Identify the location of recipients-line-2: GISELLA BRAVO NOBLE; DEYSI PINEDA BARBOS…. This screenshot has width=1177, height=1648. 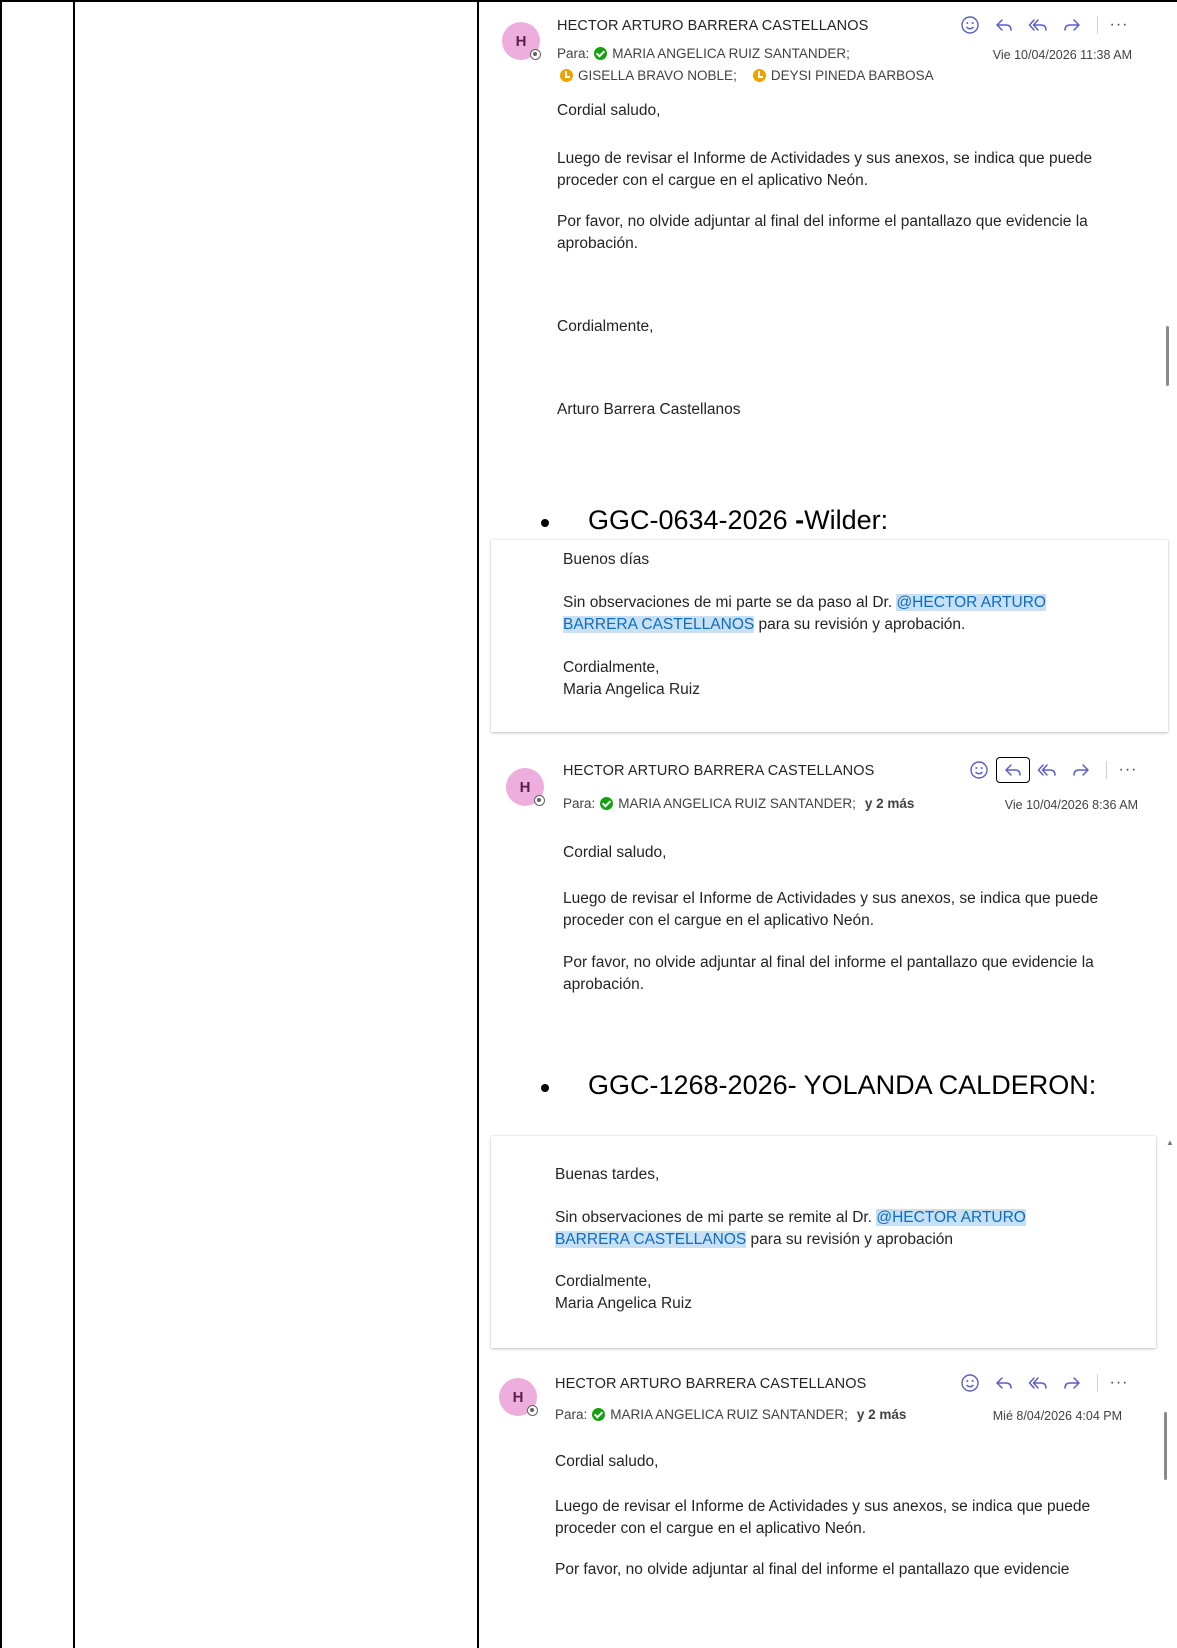
(747, 75).